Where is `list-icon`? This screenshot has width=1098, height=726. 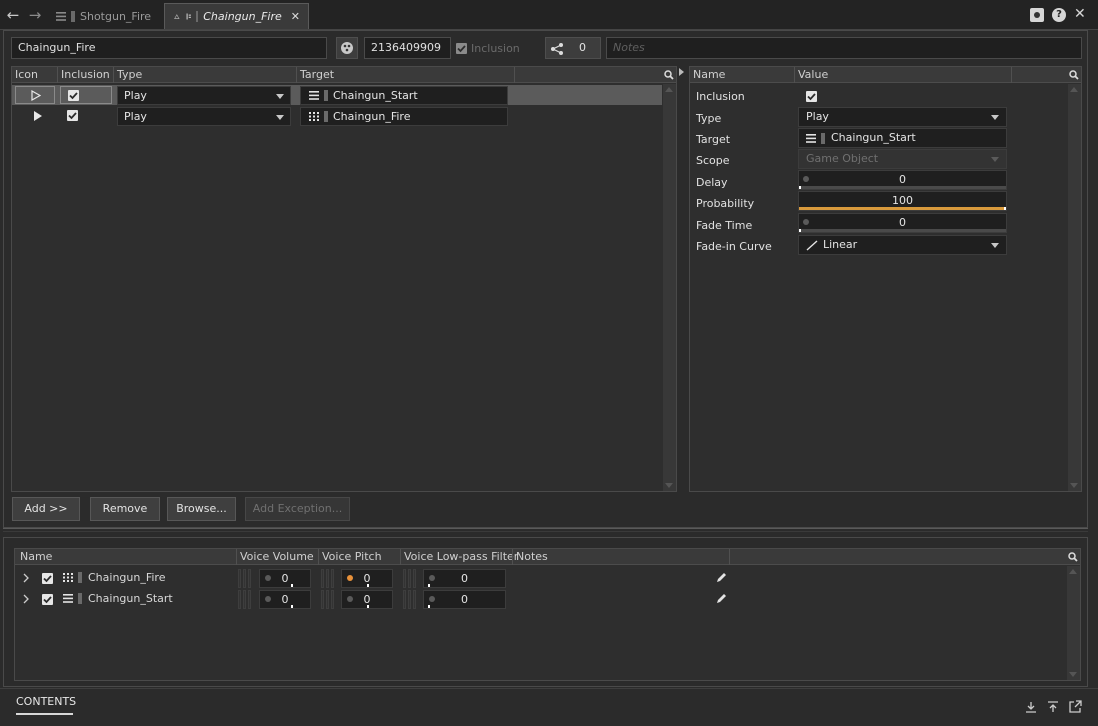 list-icon is located at coordinates (61, 16).